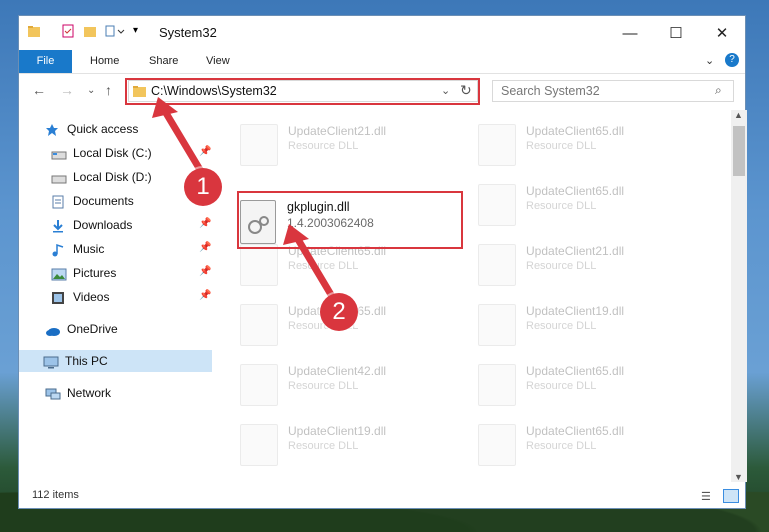  What do you see at coordinates (339, 312) in the screenshot?
I see `step-marker-2: 2` at bounding box center [339, 312].